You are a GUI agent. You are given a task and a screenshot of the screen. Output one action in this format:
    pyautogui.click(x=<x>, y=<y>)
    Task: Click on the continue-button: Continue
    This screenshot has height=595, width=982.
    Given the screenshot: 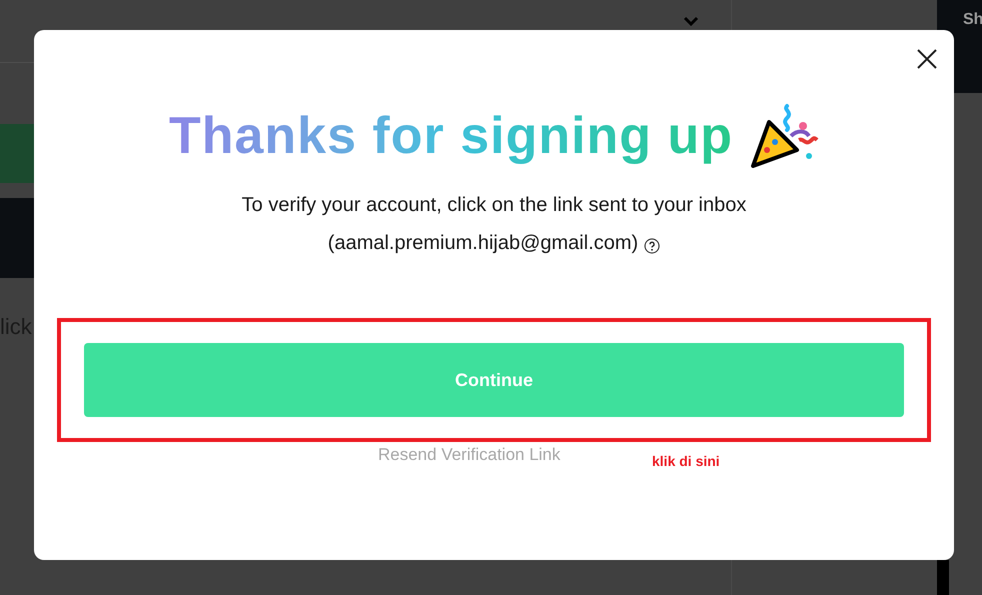 What is the action you would take?
    pyautogui.click(x=494, y=380)
    